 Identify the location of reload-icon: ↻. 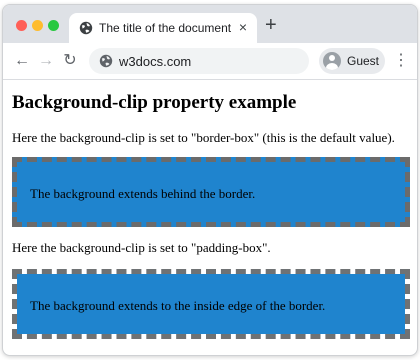
(70, 61).